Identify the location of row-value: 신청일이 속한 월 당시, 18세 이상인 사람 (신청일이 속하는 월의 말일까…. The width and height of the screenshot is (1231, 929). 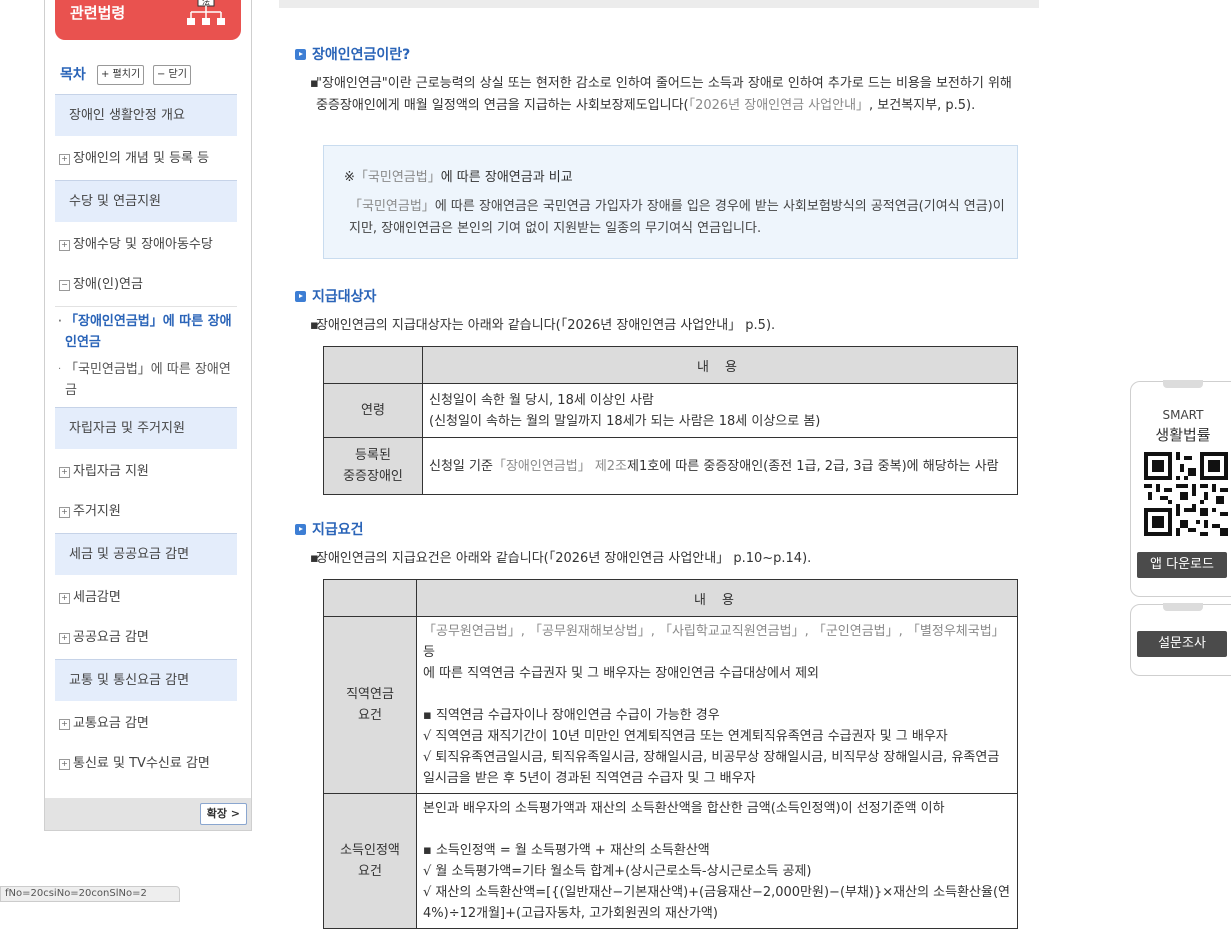
(720, 410).